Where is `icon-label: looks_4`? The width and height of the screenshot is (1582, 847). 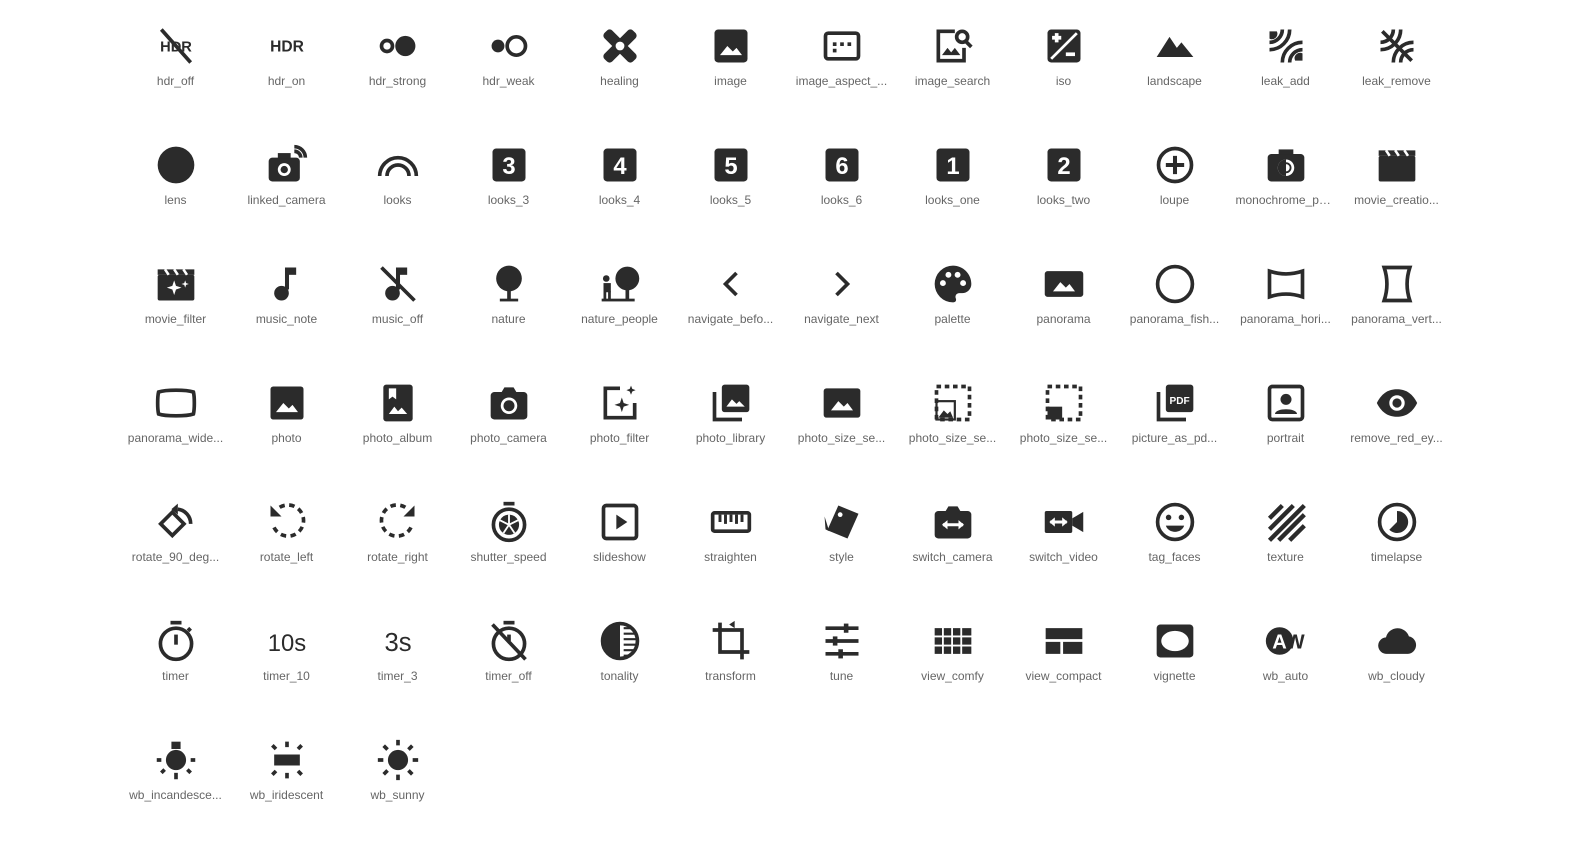
icon-label: looks_4 is located at coordinates (619, 200).